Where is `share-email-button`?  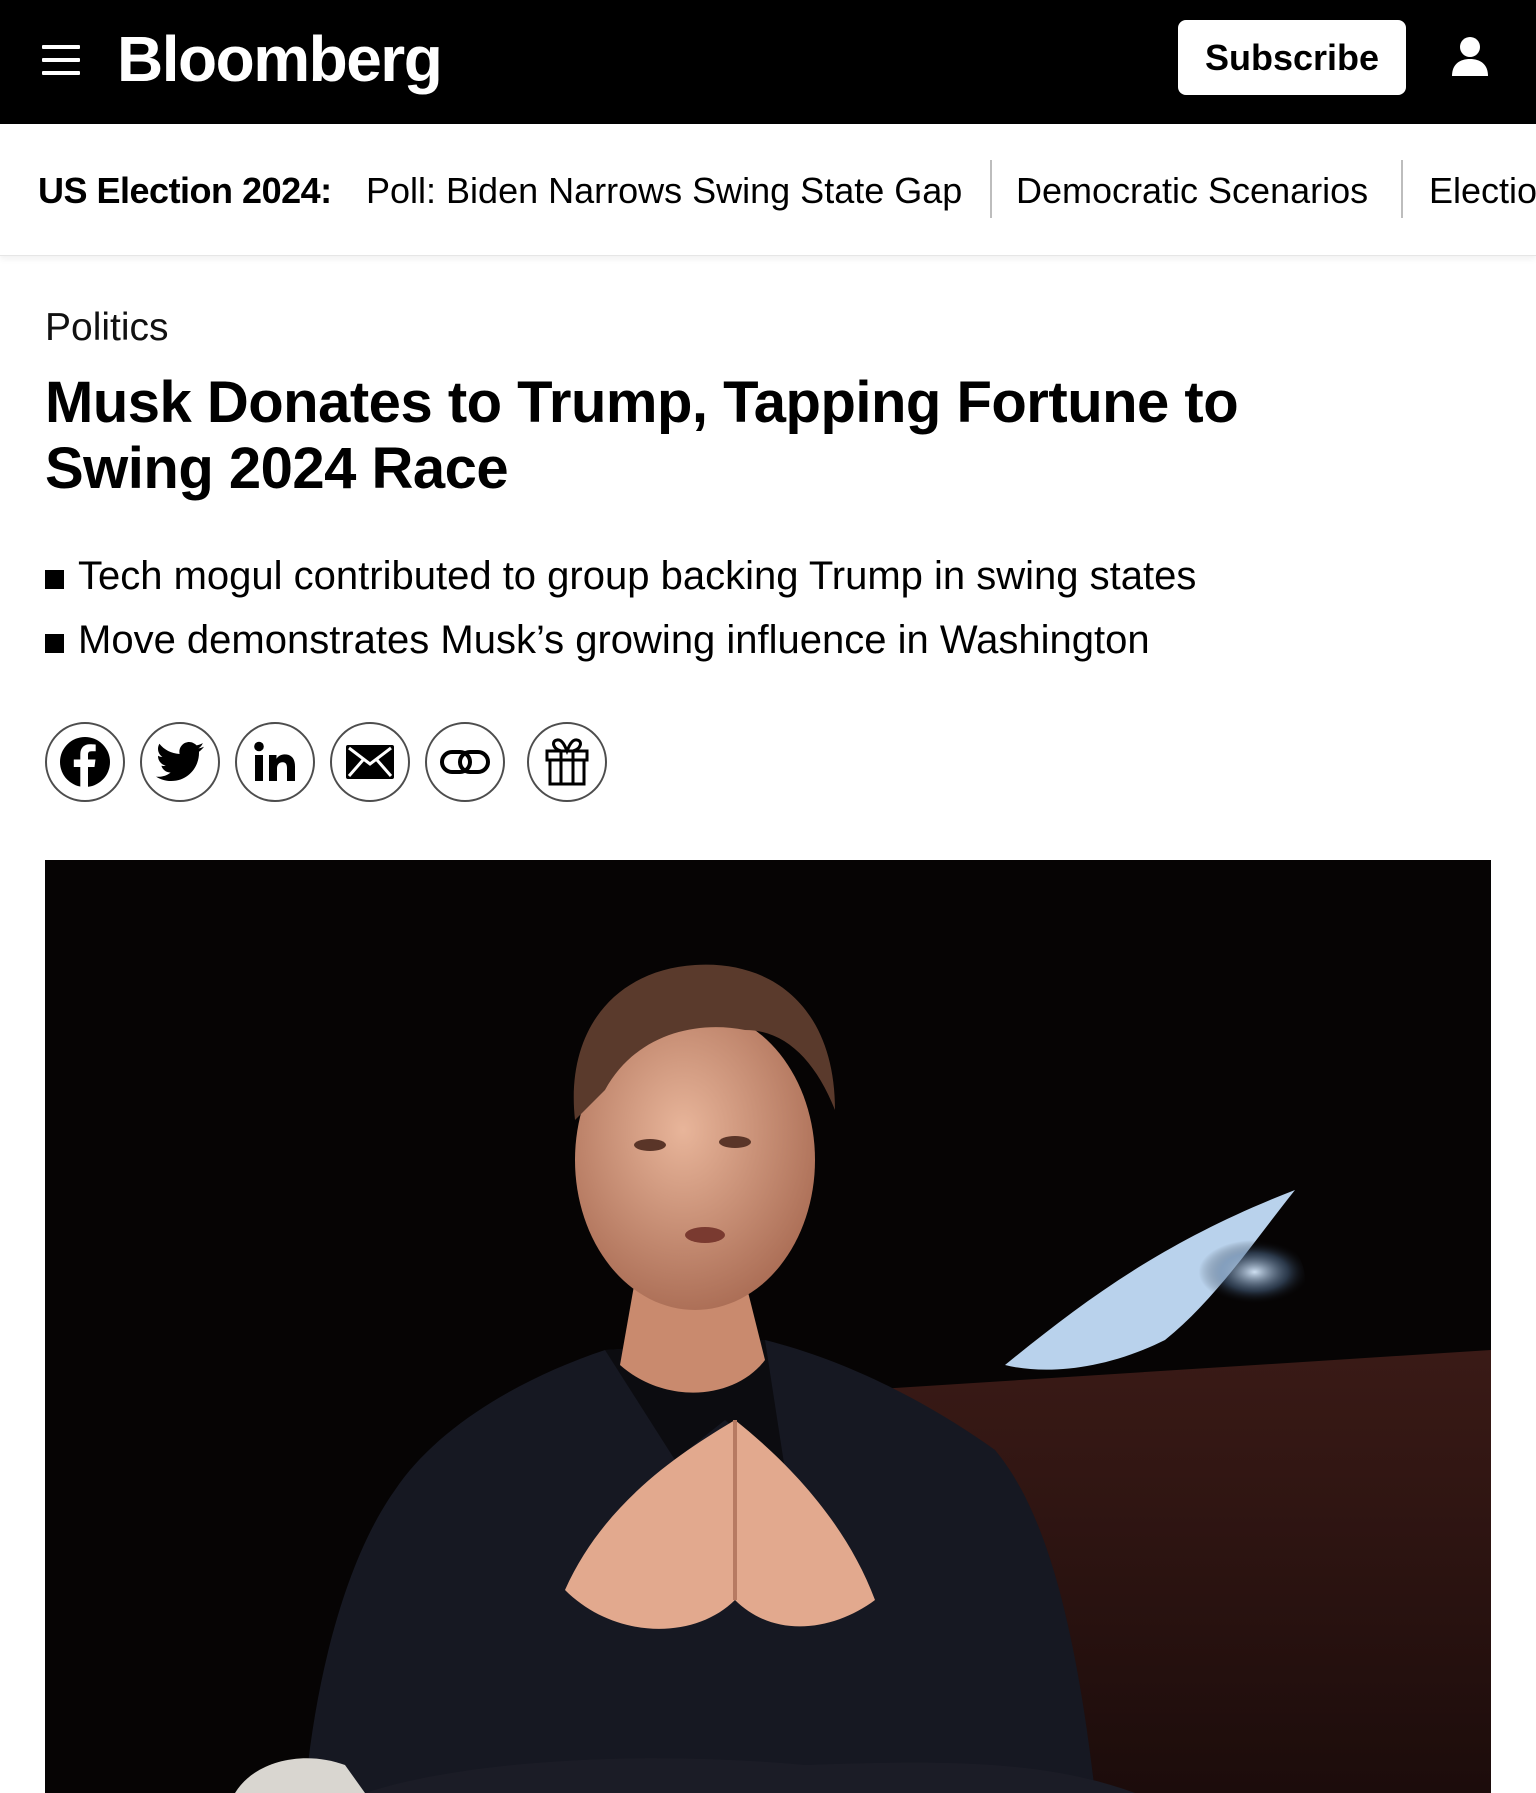
share-email-button is located at coordinates (370, 762).